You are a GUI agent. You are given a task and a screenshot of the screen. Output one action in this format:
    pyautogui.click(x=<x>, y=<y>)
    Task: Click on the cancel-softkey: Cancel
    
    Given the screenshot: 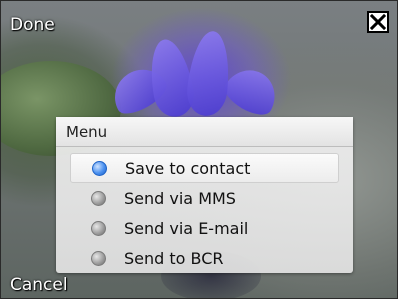 What is the action you would take?
    pyautogui.click(x=39, y=285)
    